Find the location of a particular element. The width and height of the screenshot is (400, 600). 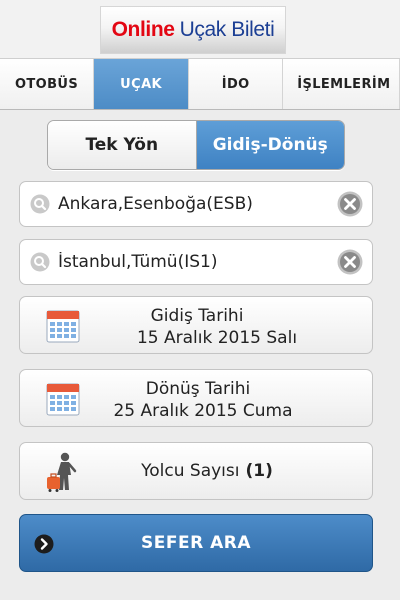

tab-islemlerim: İŞLEMLERİM is located at coordinates (341, 84).